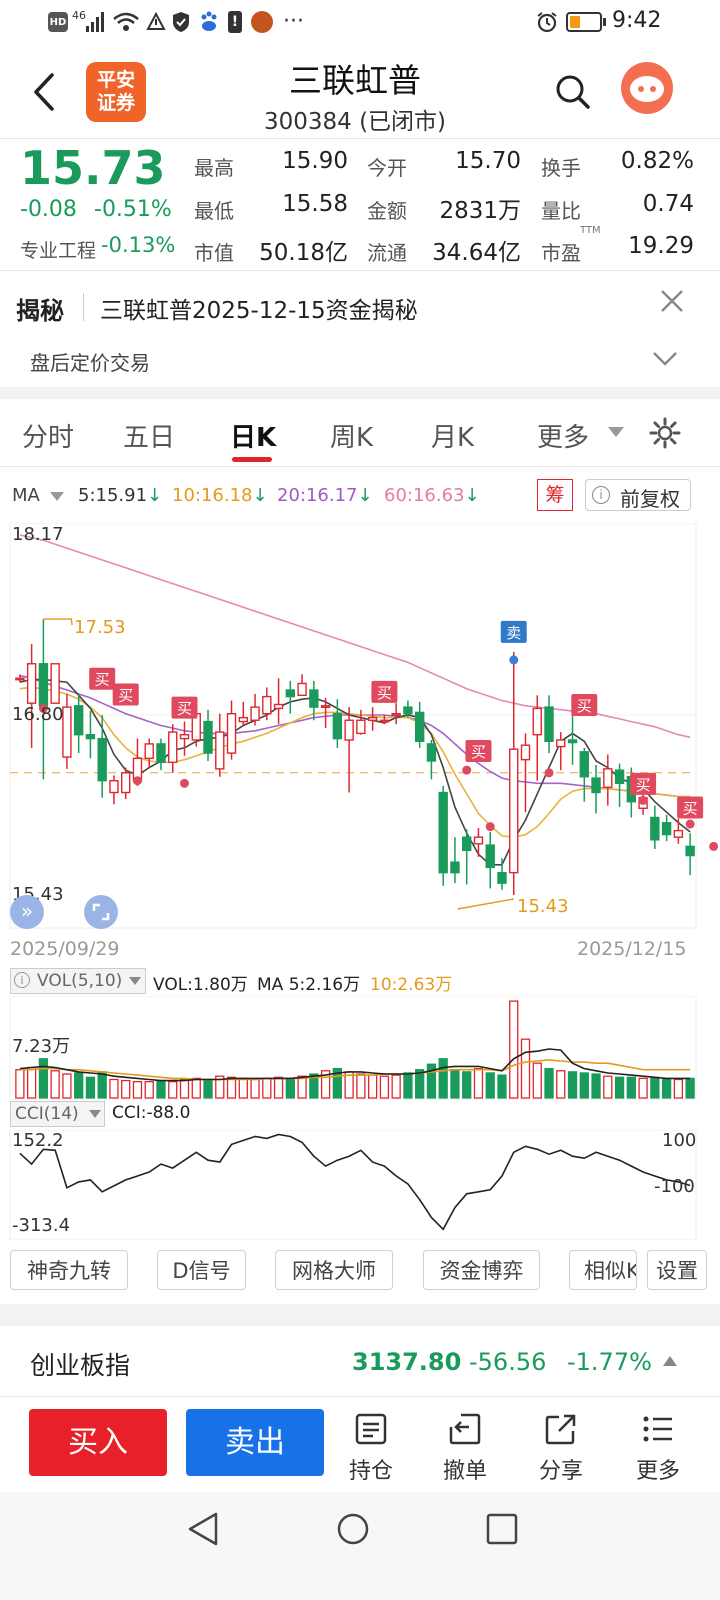 This screenshot has width=720, height=1600. What do you see at coordinates (26, 495) in the screenshot?
I see `ma-label: MA` at bounding box center [26, 495].